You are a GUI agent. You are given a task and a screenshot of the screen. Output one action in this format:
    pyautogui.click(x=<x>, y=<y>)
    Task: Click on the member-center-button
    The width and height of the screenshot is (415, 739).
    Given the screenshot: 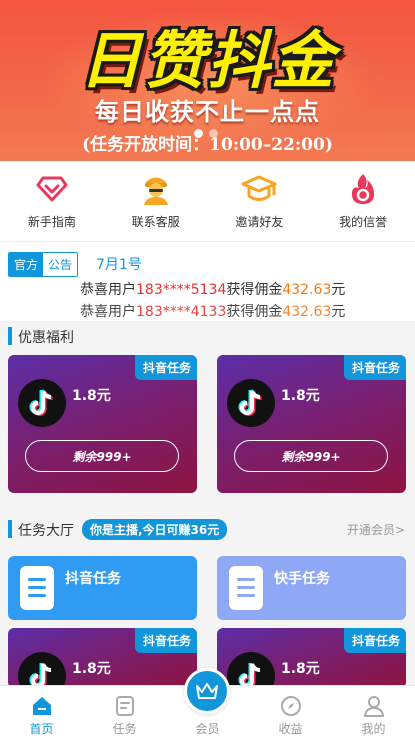 What is the action you would take?
    pyautogui.click(x=207, y=691)
    